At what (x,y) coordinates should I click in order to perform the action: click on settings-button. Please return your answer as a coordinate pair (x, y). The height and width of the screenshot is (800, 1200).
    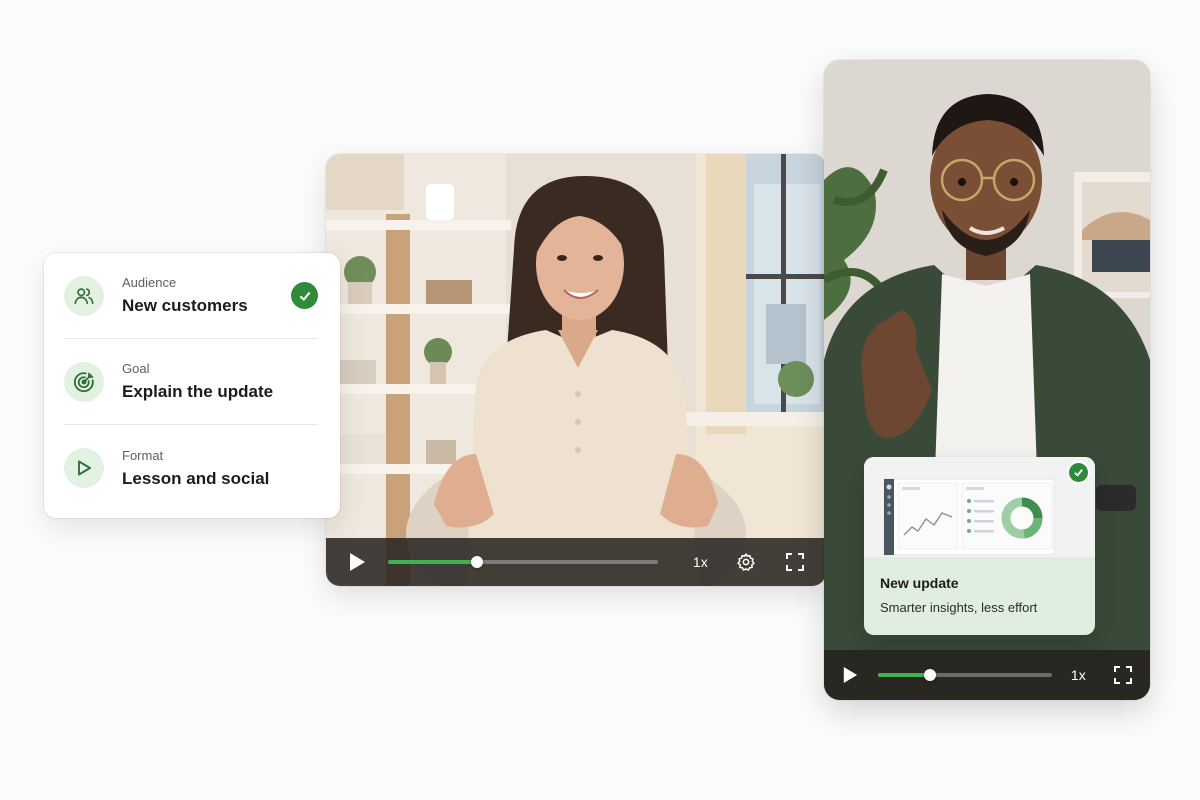
    Looking at the image, I should click on (746, 562).